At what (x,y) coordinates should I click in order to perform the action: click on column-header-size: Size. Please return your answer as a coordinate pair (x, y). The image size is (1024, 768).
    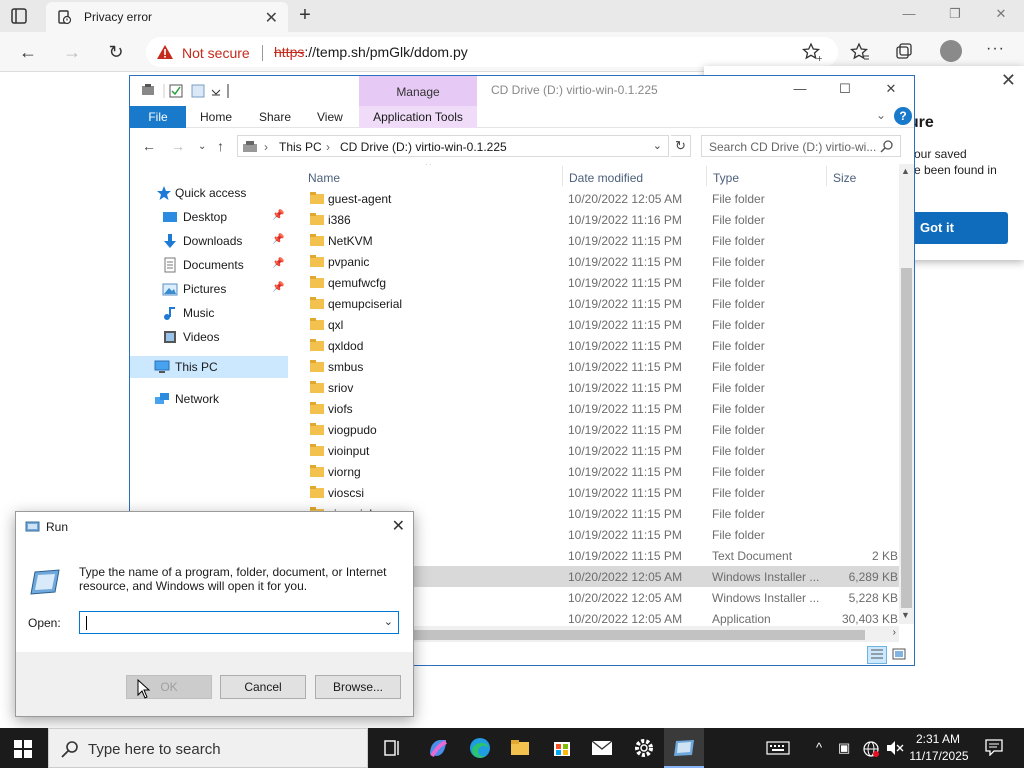
    Looking at the image, I should click on (844, 178).